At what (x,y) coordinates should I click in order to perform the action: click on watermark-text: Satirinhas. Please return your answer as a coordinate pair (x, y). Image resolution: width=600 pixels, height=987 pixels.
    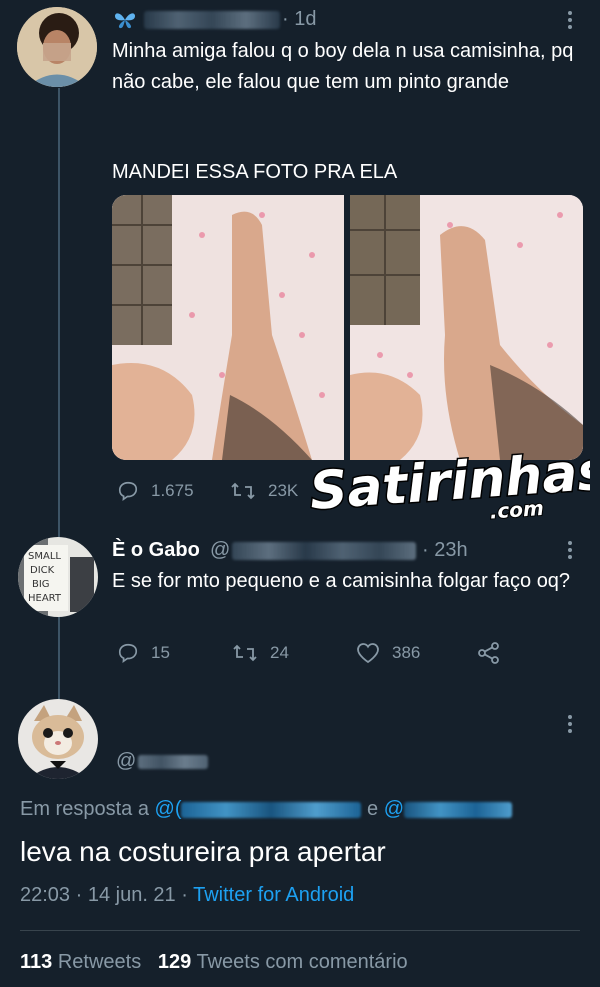
    Looking at the image, I should click on (449, 481).